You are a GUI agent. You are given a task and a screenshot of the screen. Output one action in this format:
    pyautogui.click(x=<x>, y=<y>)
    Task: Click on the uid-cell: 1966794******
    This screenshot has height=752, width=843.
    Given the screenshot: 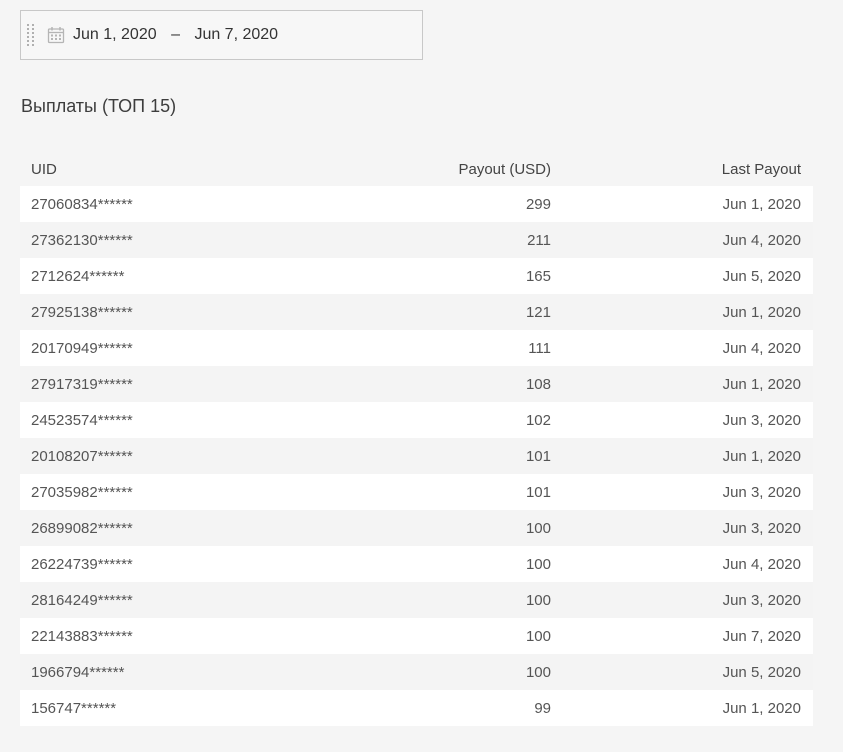 What is the action you would take?
    pyautogui.click(x=78, y=672)
    